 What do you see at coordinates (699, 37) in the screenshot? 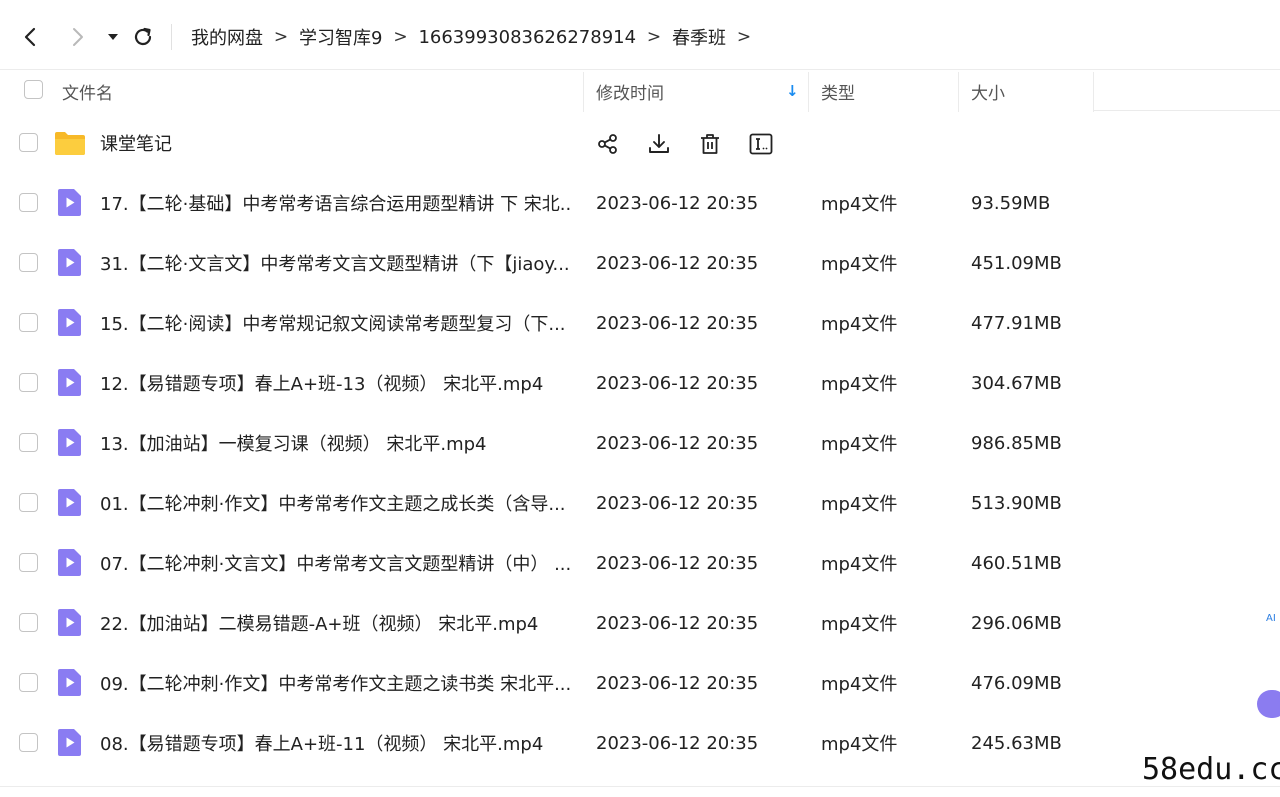
I see `breadcrumb-item-current: 春季班` at bounding box center [699, 37].